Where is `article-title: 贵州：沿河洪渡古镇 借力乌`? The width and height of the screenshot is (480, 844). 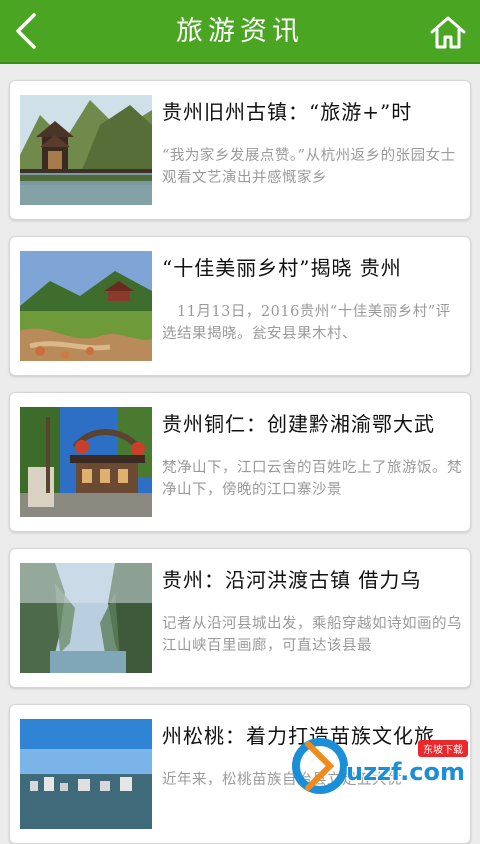
article-title: 贵州：沿河洪渡古镇 借力乌 is located at coordinates (292, 580).